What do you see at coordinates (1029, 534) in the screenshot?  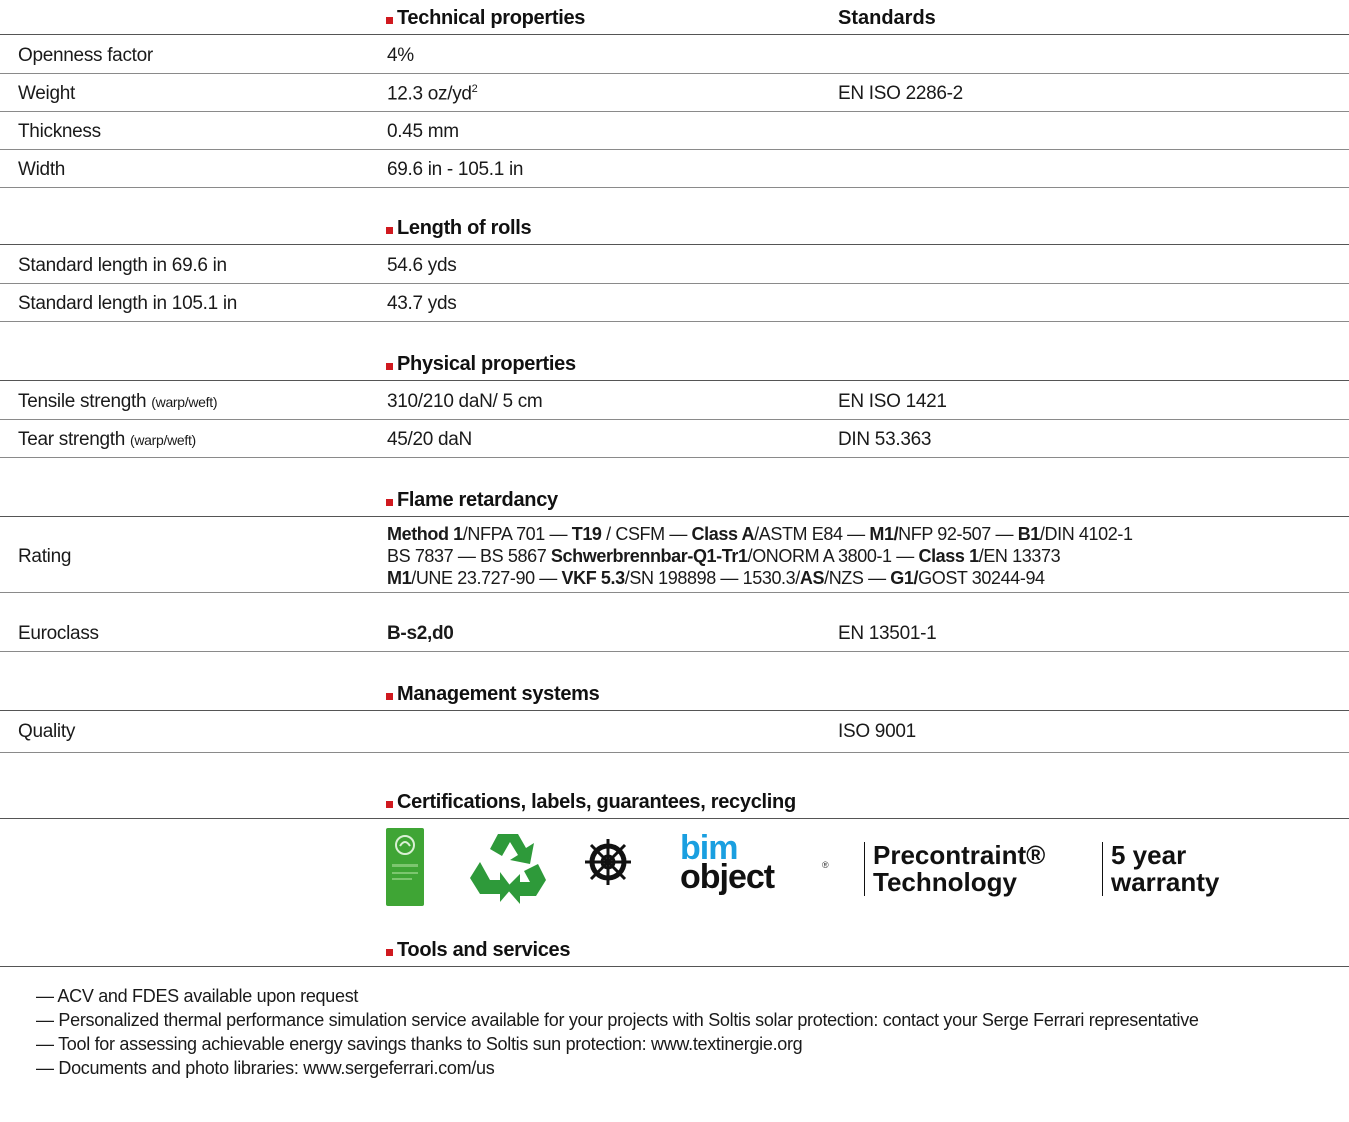 I see `rating-standard-bold: B1` at bounding box center [1029, 534].